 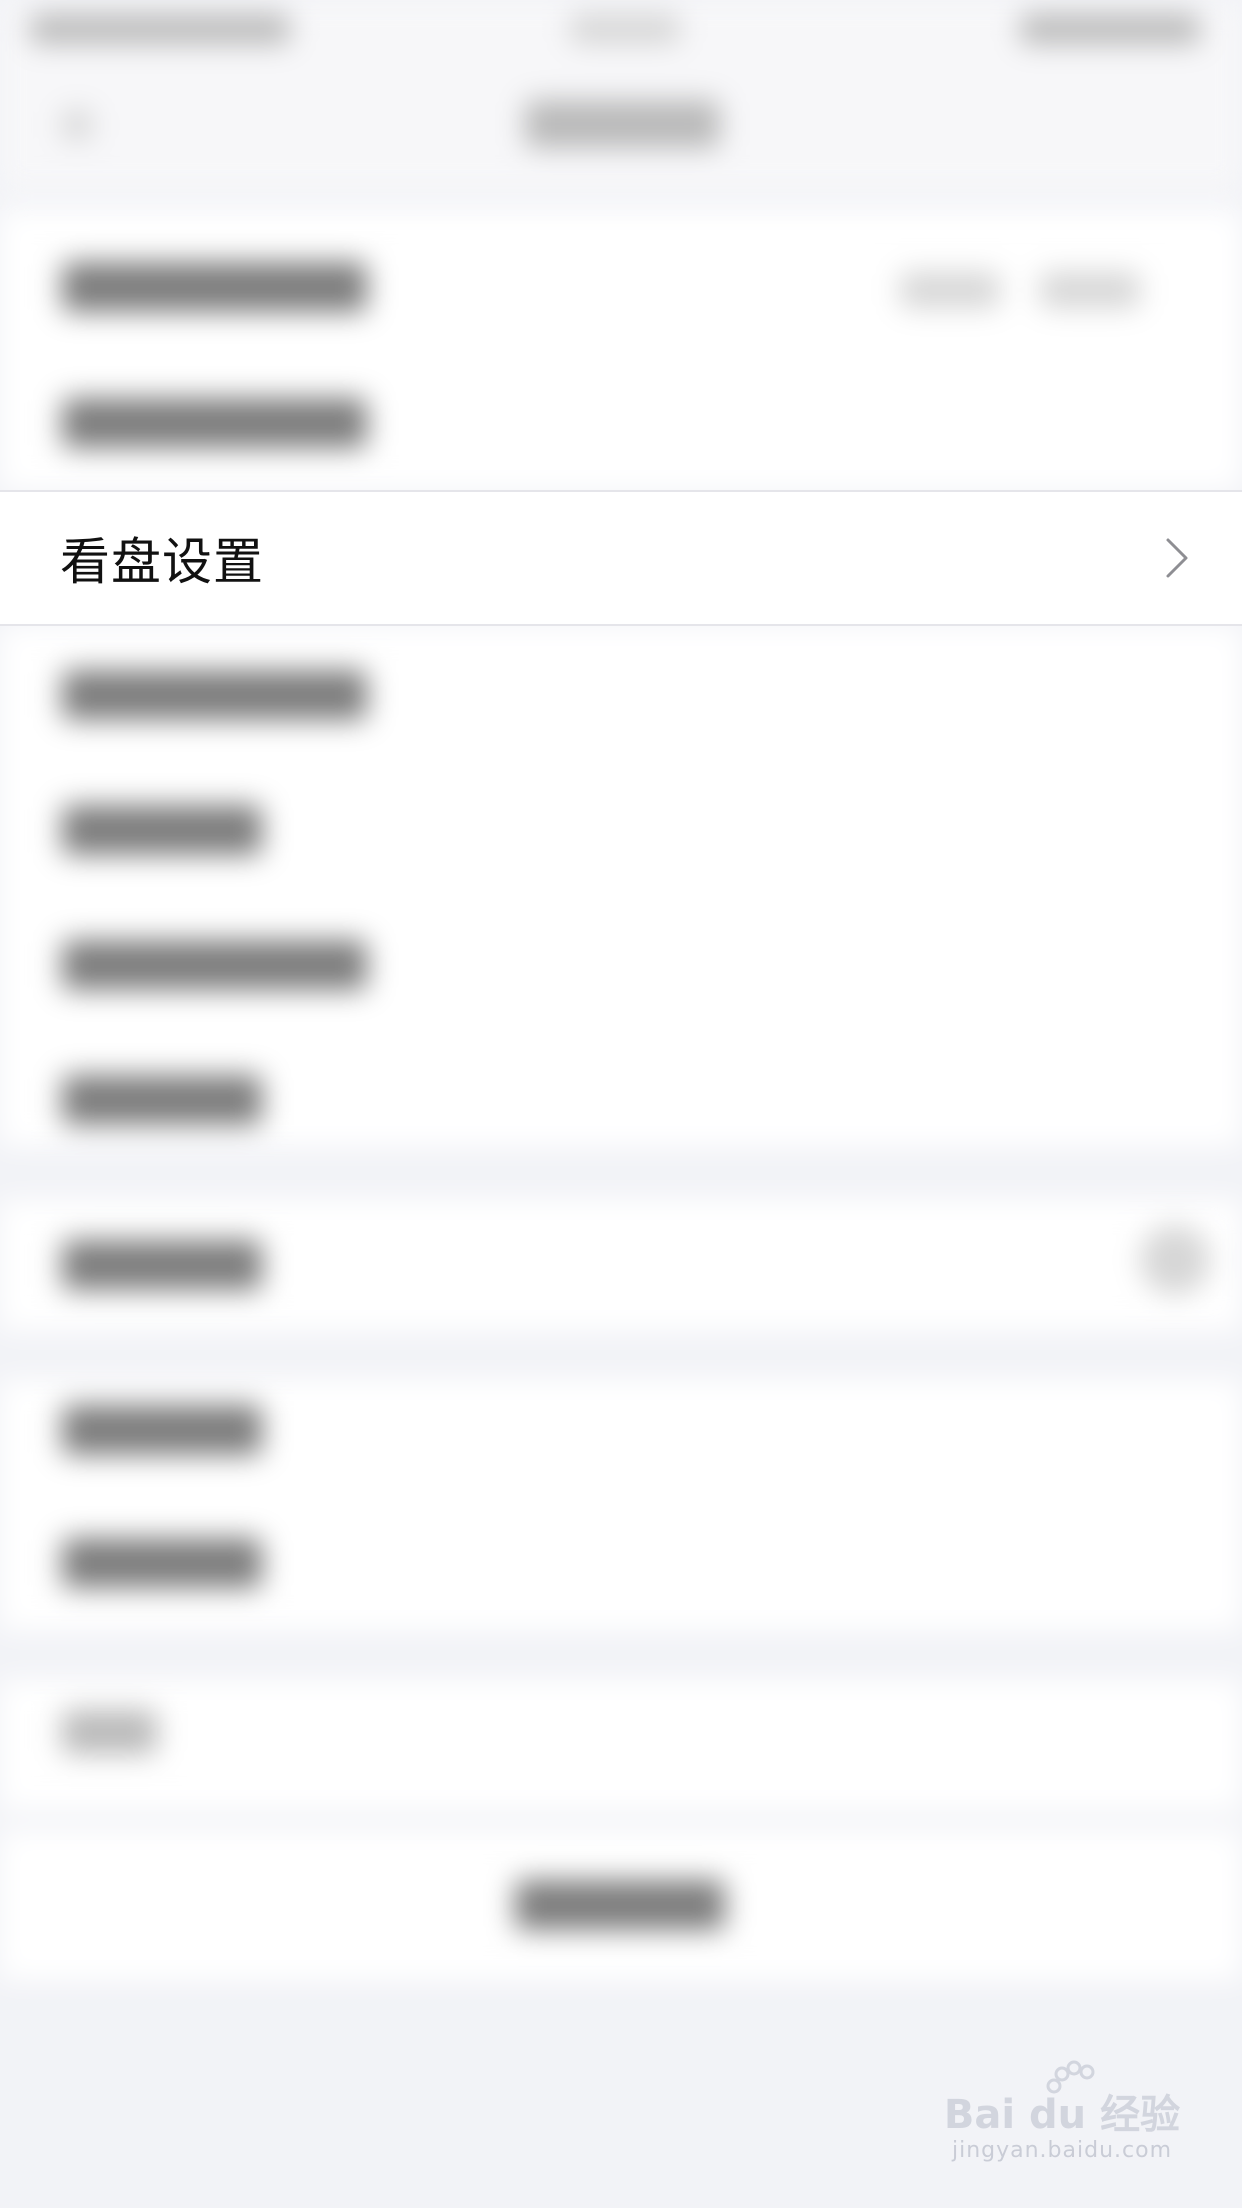 I want to click on blurred-row-7-label, so click(x=162, y=1265).